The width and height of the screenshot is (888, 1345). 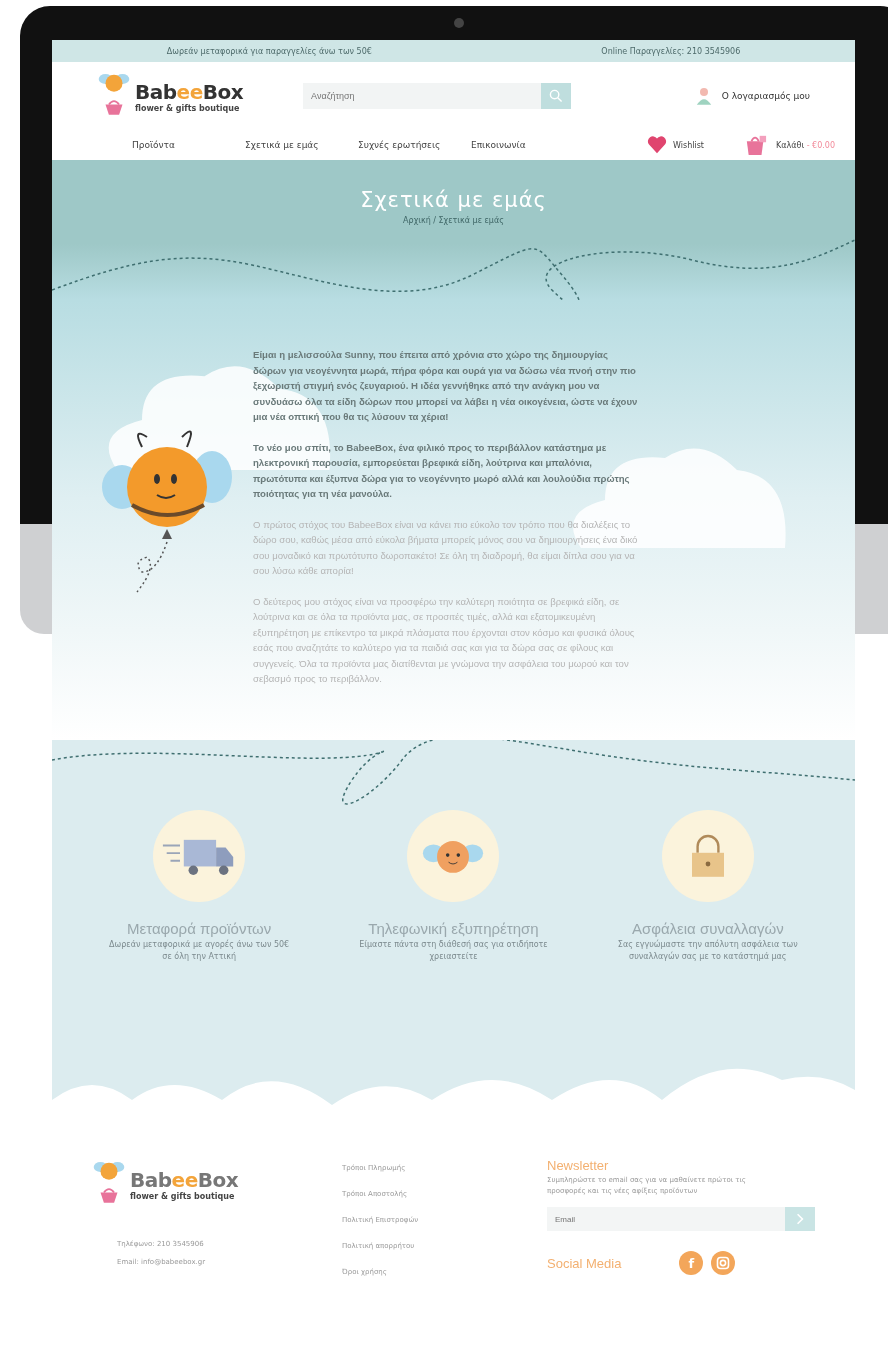 What do you see at coordinates (805, 145) in the screenshot?
I see `cart-link: Καλάθι - €0.00` at bounding box center [805, 145].